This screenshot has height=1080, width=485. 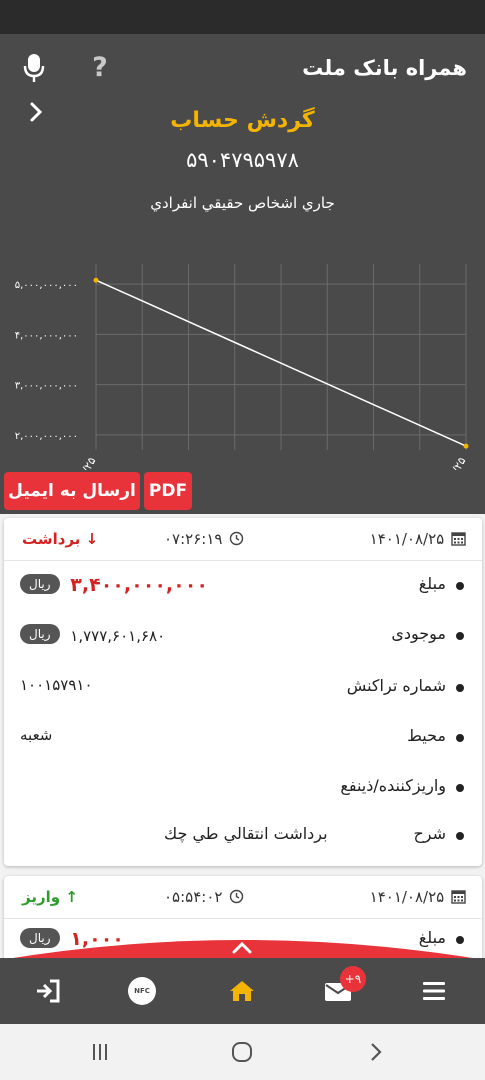 I want to click on bottom-navigation: +۹ NFC, so click(x=242, y=991).